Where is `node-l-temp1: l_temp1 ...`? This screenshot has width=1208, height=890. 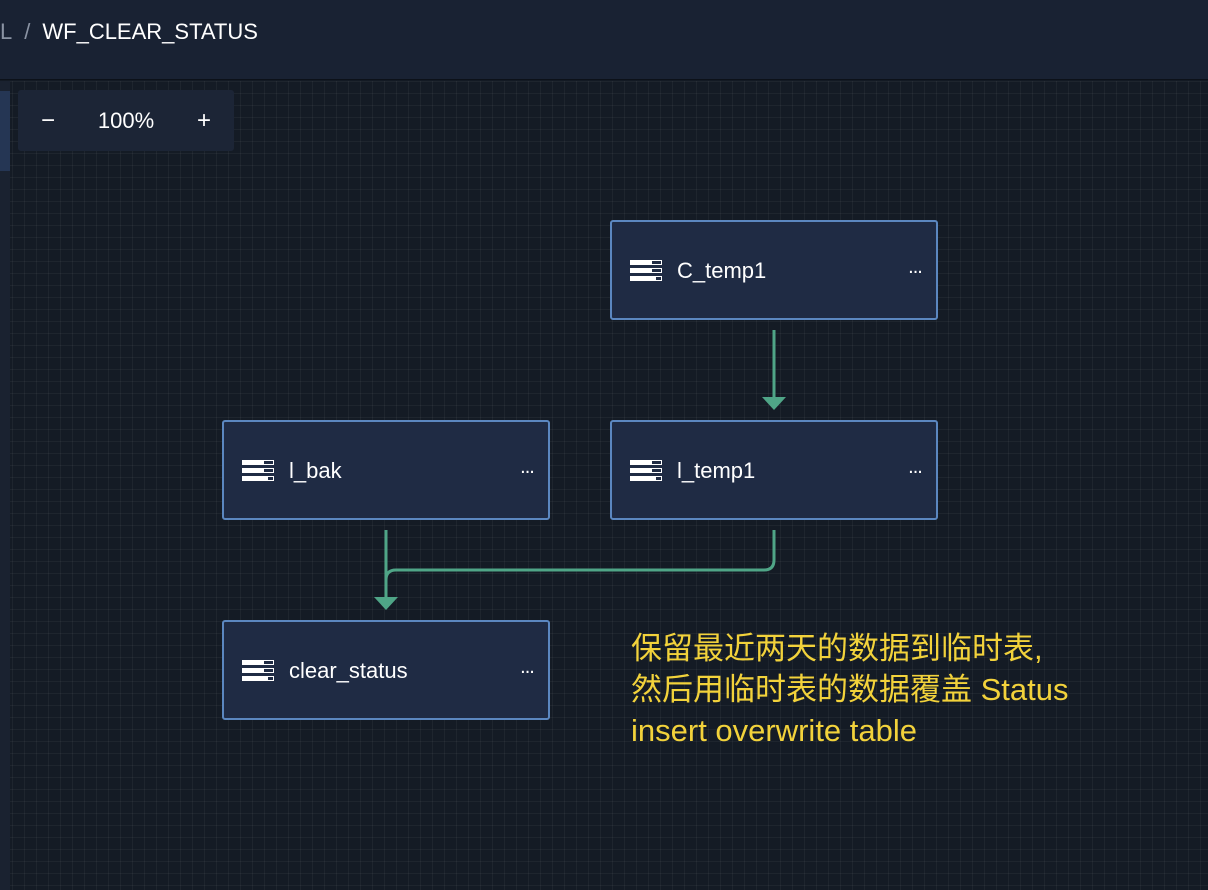
node-l-temp1: l_temp1 ... is located at coordinates (774, 470).